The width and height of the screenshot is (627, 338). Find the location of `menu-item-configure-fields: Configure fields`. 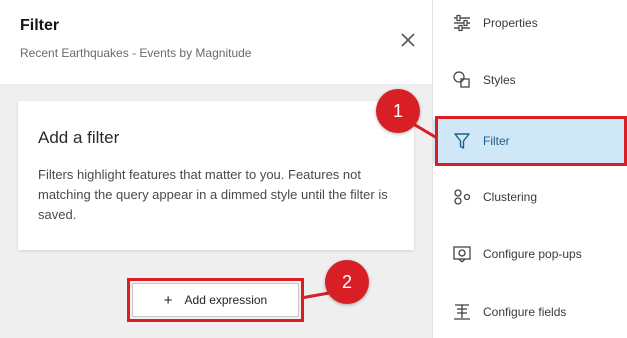

menu-item-configure-fields: Configure fields is located at coordinates (530, 312).